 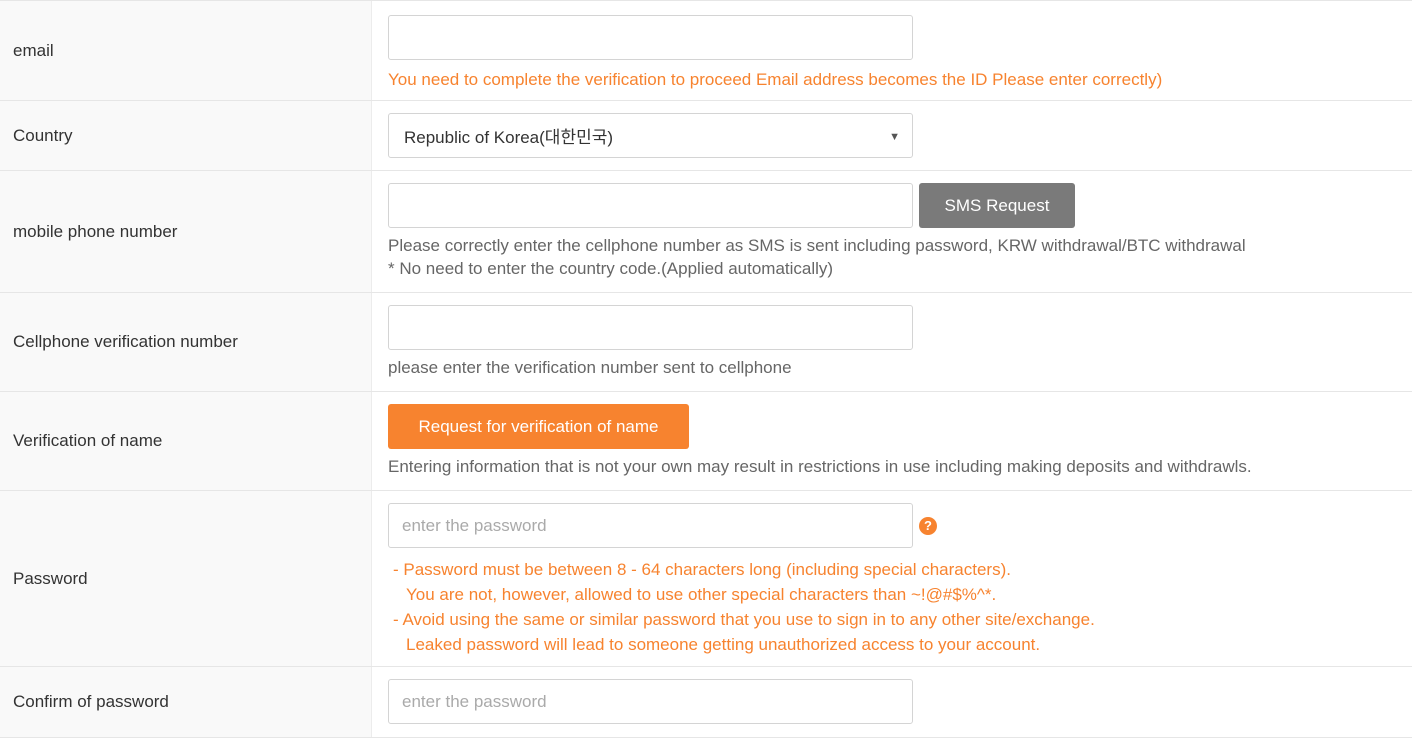 I want to click on mobile-input-group: SMS Request, so click(x=900, y=205).